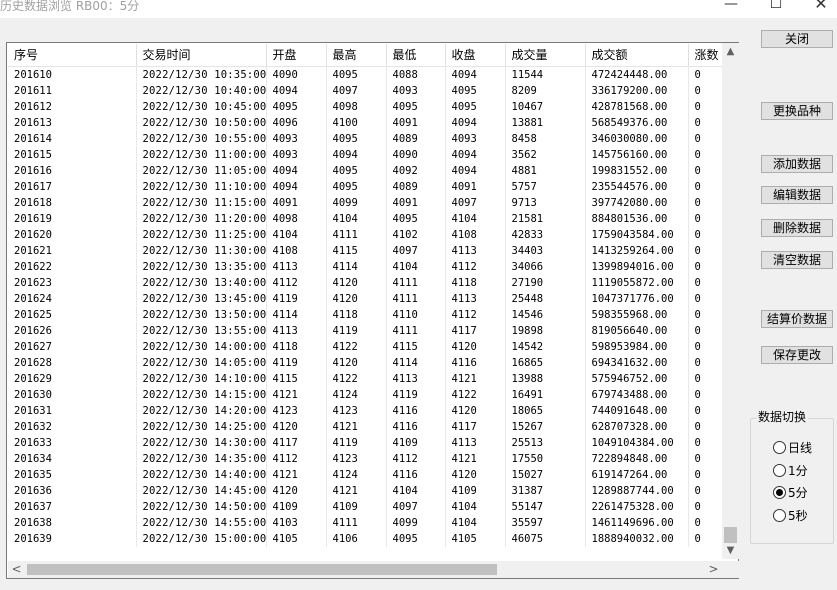 The image size is (837, 590). Describe the element at coordinates (797, 111) in the screenshot. I see `change-symbol-button: 更换品种` at that location.